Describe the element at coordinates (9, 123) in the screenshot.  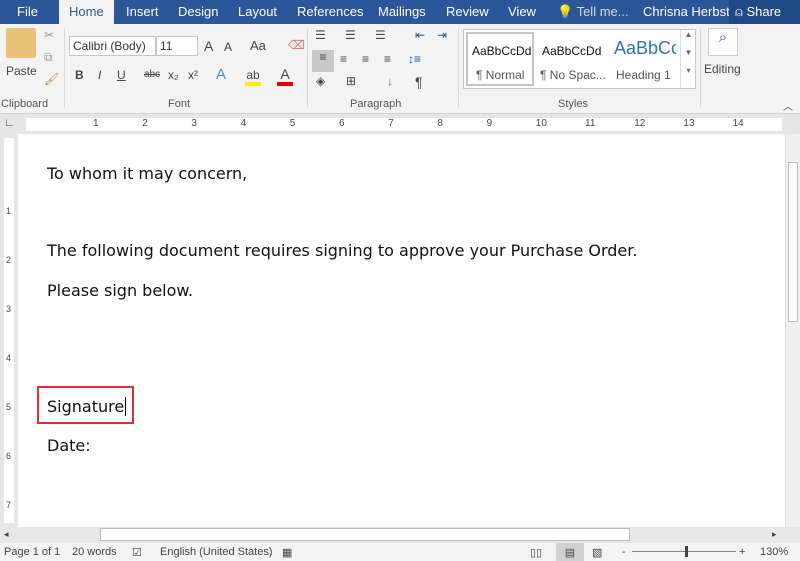
I see `tab-selector-icon: ∟` at that location.